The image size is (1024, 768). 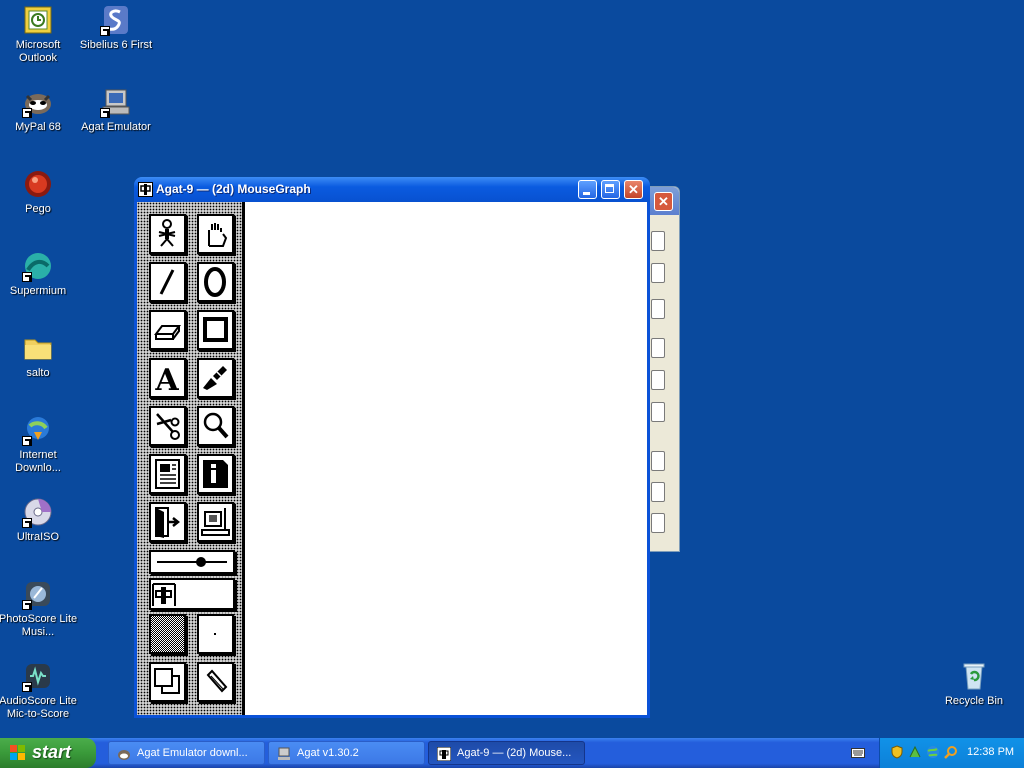 I want to click on pencil-tool, so click(x=215, y=682).